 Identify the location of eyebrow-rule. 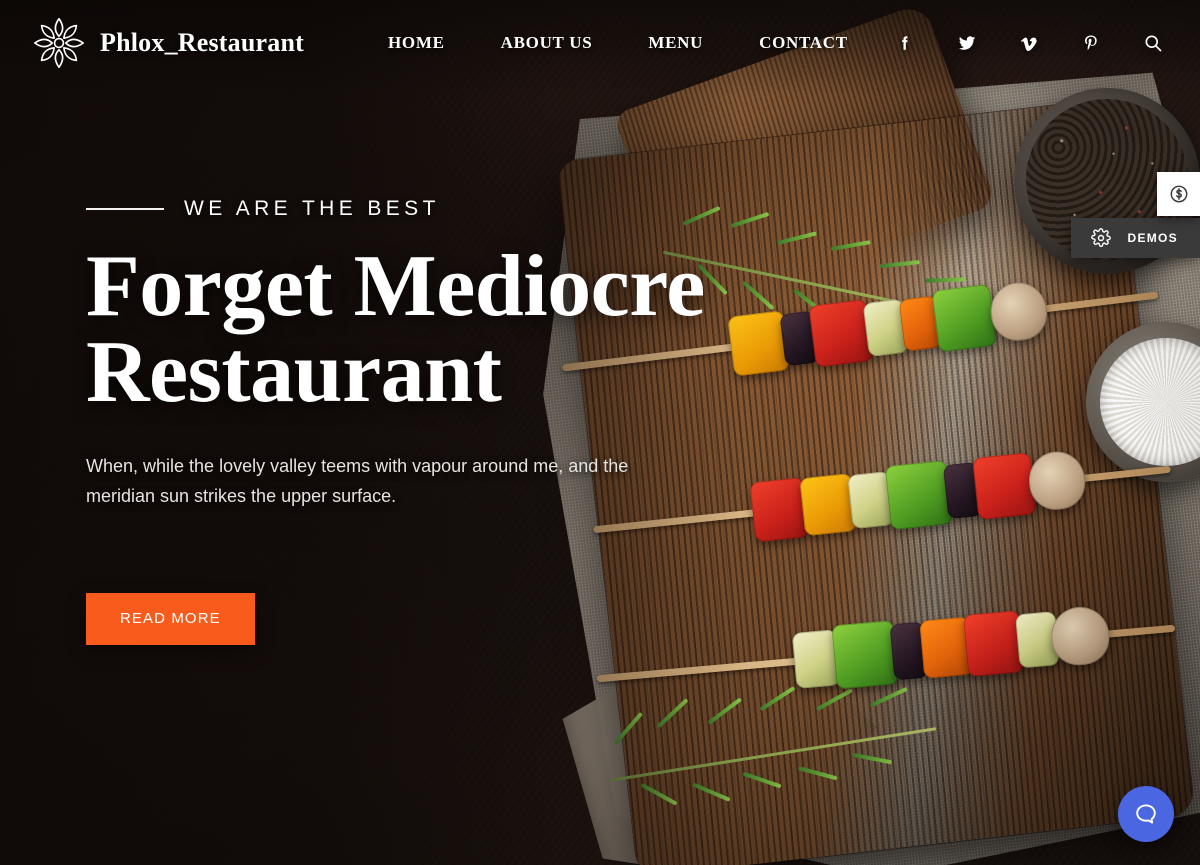
(125, 209).